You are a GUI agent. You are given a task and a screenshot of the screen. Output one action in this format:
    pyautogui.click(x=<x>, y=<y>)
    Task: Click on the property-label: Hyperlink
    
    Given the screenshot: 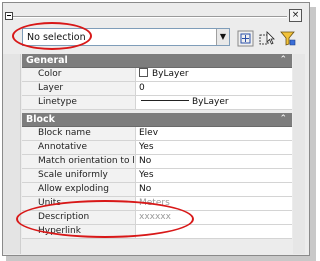 What is the action you would take?
    pyautogui.click(x=79, y=231)
    